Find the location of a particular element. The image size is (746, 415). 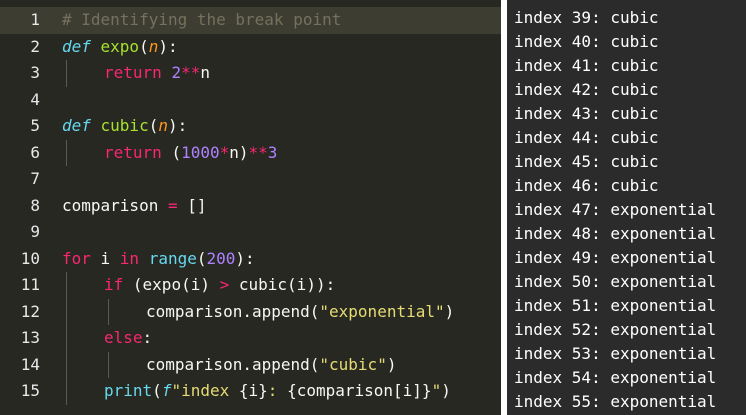

code-token: "cubic" is located at coordinates (353, 364).